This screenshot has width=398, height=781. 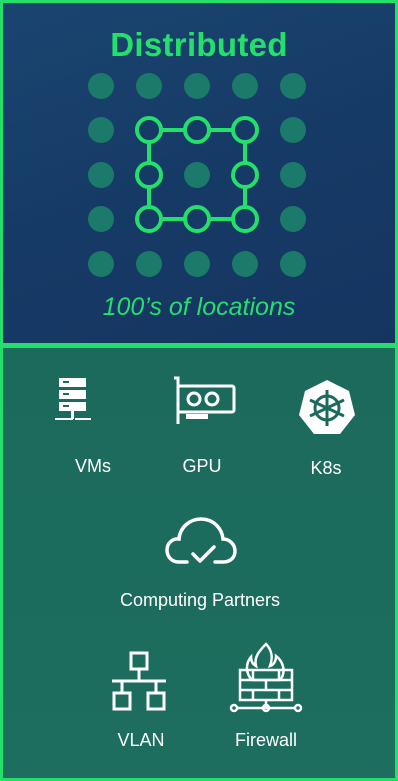 I want to click on firewall-icon, so click(x=266, y=677).